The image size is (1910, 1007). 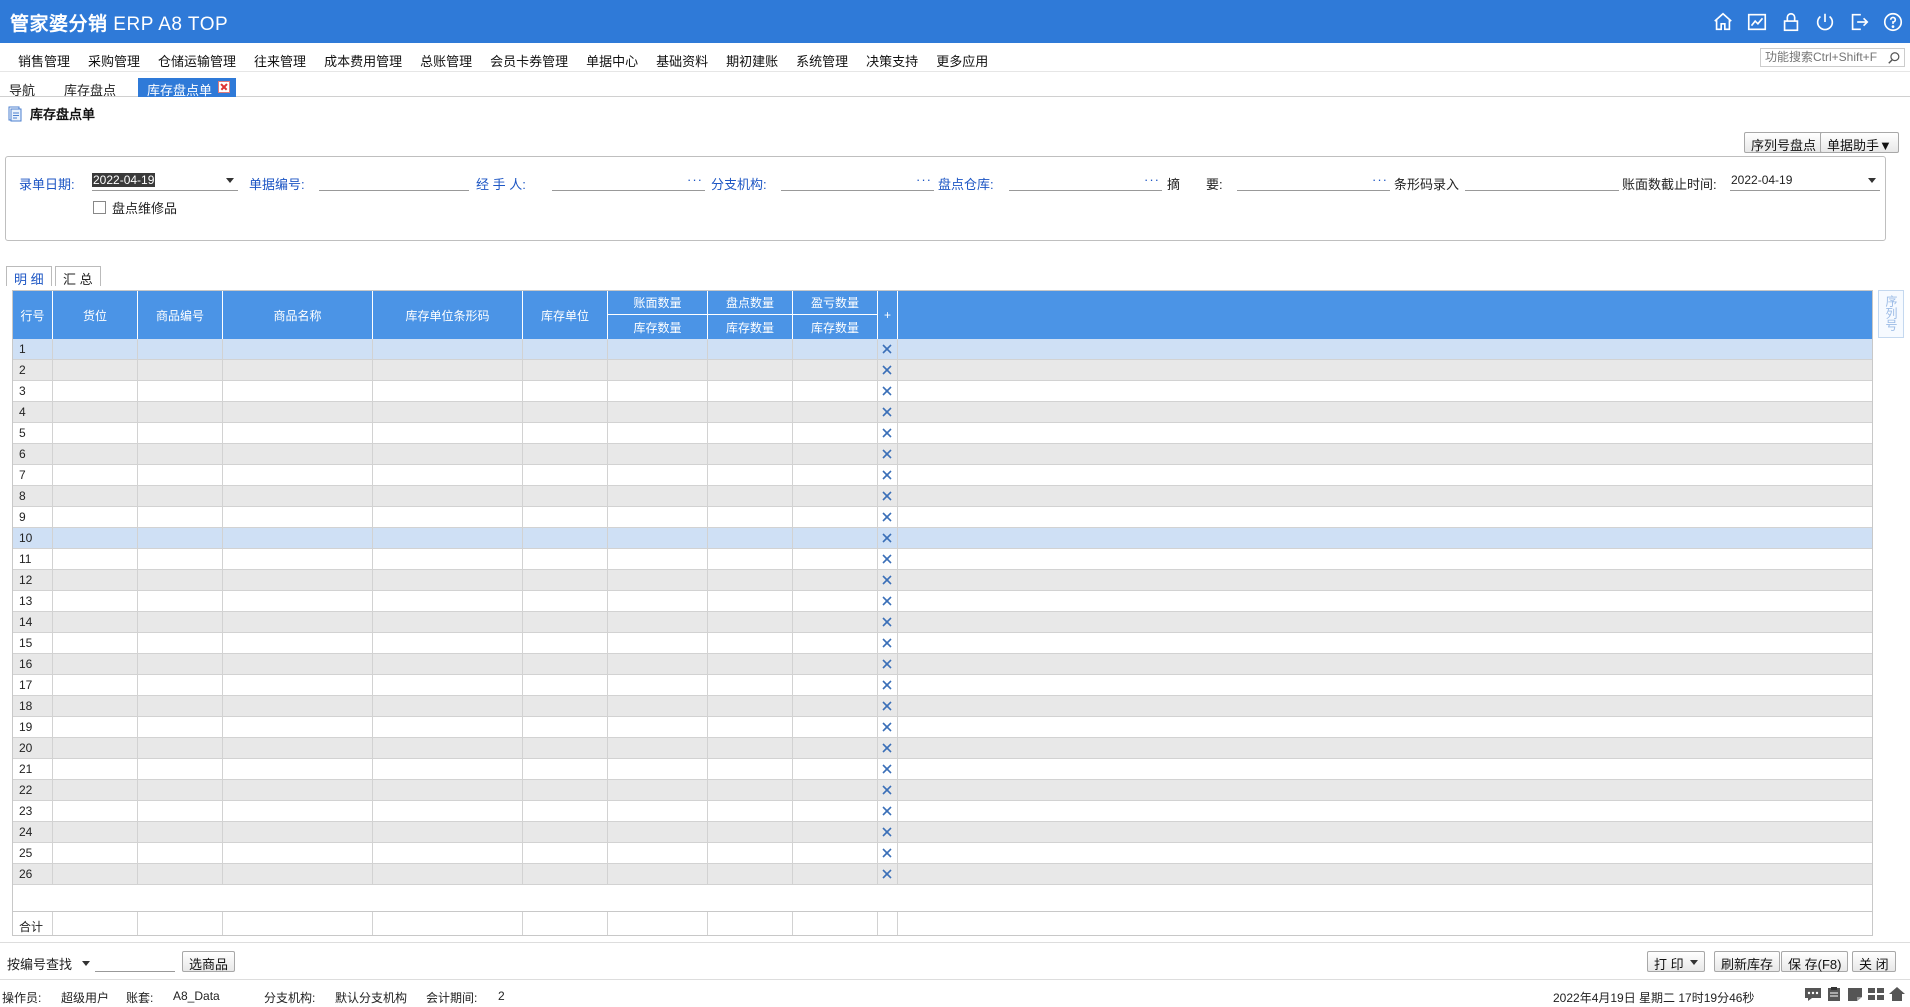 I want to click on col-count-qty: 盘点数量, so click(x=750, y=303).